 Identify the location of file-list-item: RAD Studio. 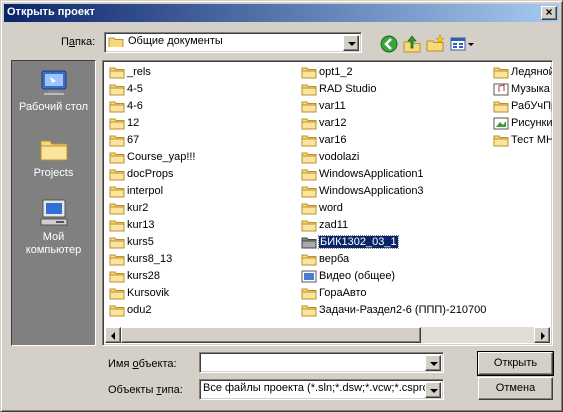
(394, 89).